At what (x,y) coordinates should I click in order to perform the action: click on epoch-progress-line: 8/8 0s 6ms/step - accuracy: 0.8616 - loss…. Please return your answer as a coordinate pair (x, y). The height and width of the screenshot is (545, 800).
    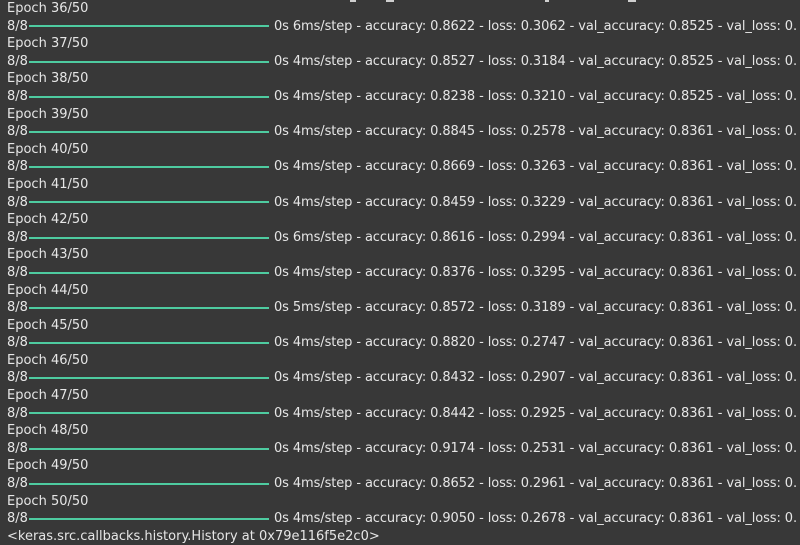
    Looking at the image, I should click on (402, 238).